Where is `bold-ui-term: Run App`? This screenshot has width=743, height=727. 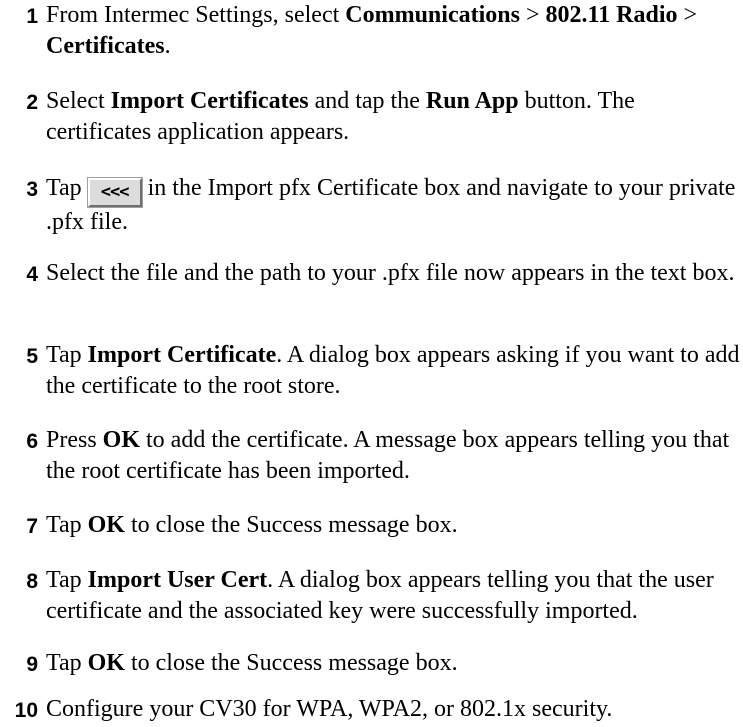 bold-ui-term: Run App is located at coordinates (472, 101).